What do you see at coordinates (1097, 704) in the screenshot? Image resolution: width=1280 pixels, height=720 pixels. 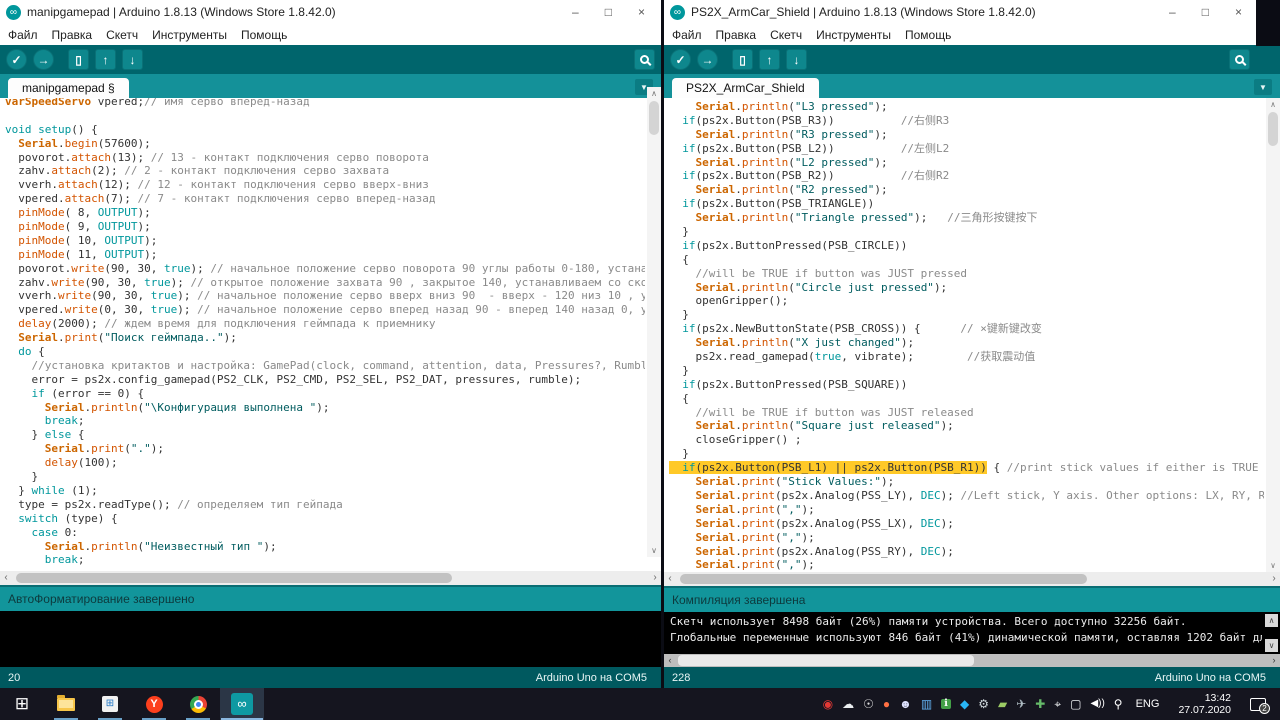 I see `volume-icon: ◀))` at bounding box center [1097, 704].